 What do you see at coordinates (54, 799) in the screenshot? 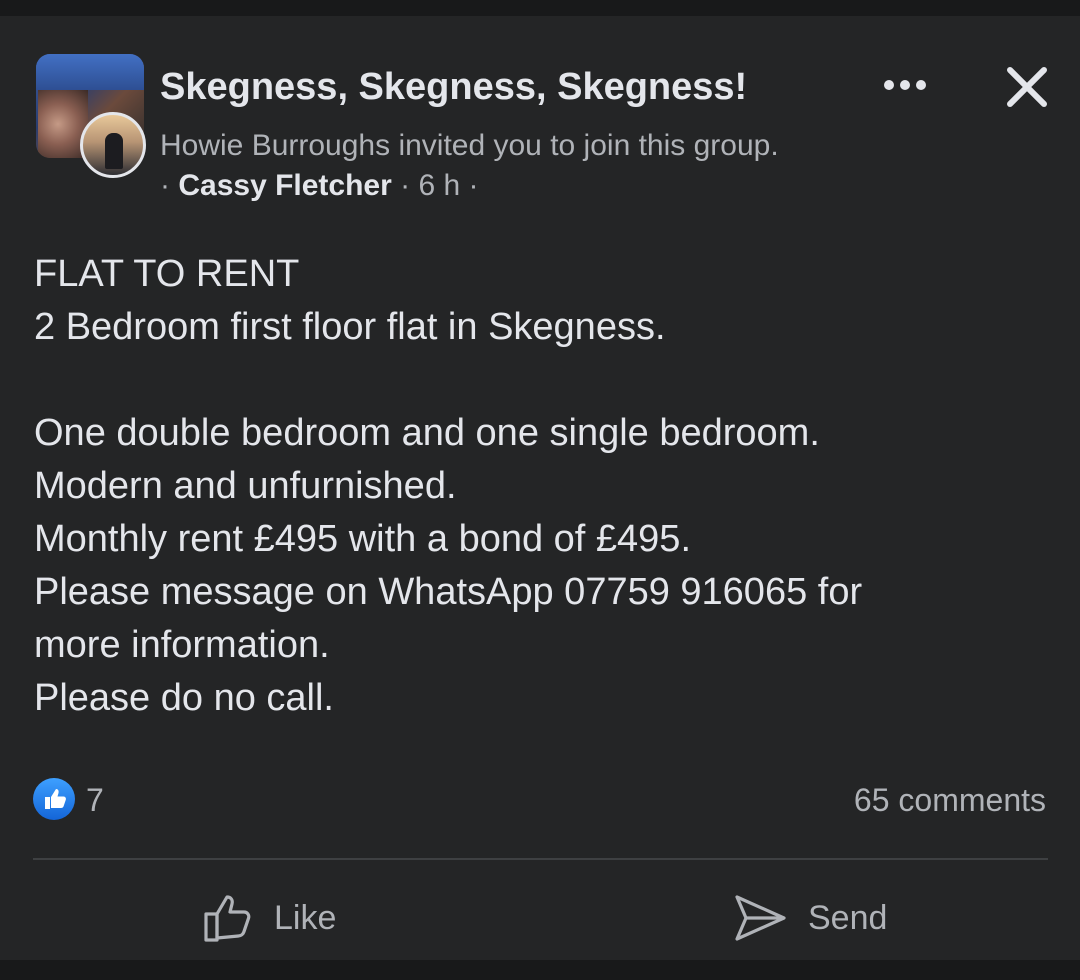
I see `like-reaction-icon` at bounding box center [54, 799].